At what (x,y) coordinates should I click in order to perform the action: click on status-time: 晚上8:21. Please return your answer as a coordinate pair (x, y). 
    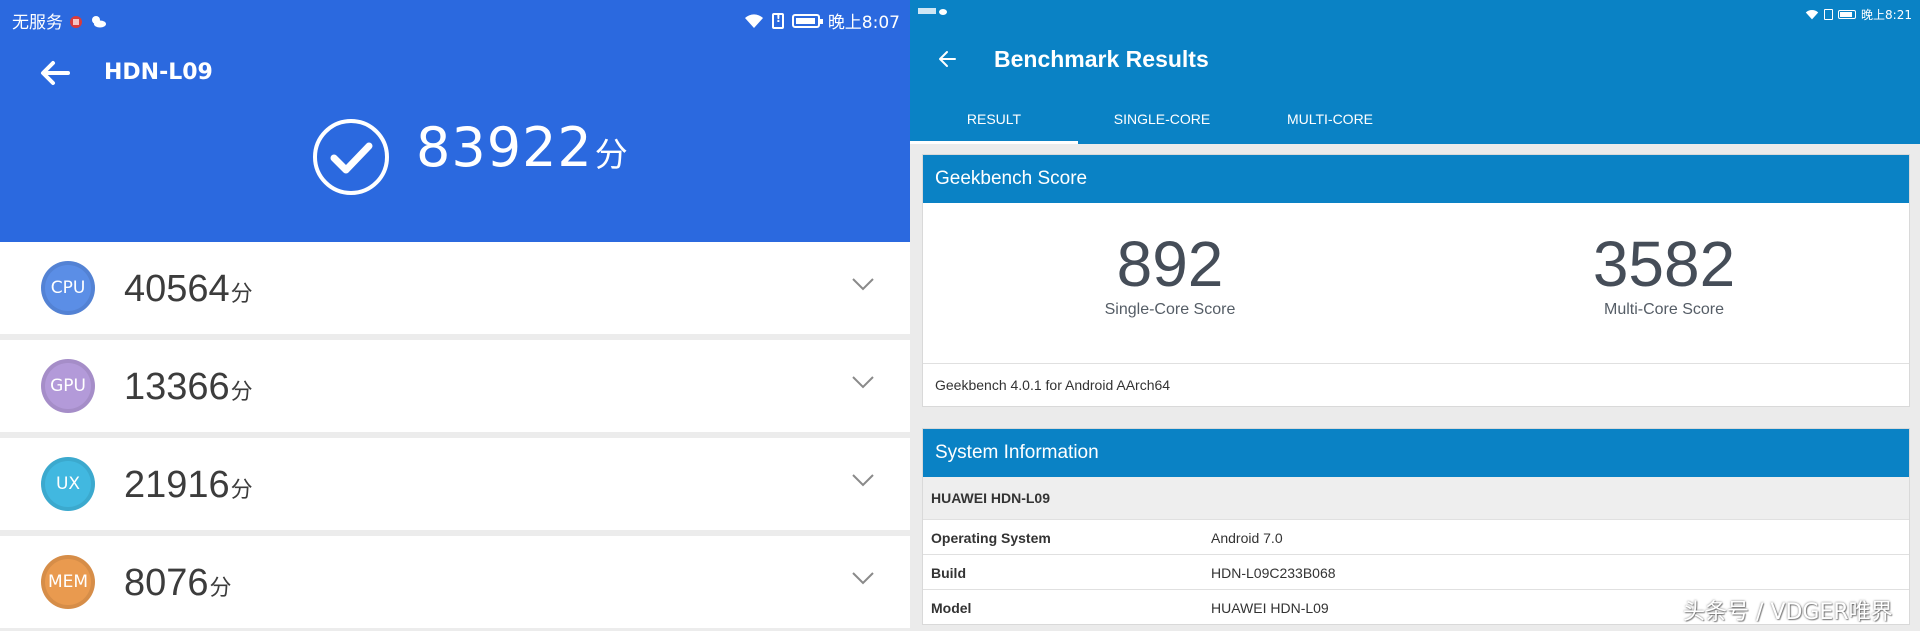
    Looking at the image, I should click on (1886, 15).